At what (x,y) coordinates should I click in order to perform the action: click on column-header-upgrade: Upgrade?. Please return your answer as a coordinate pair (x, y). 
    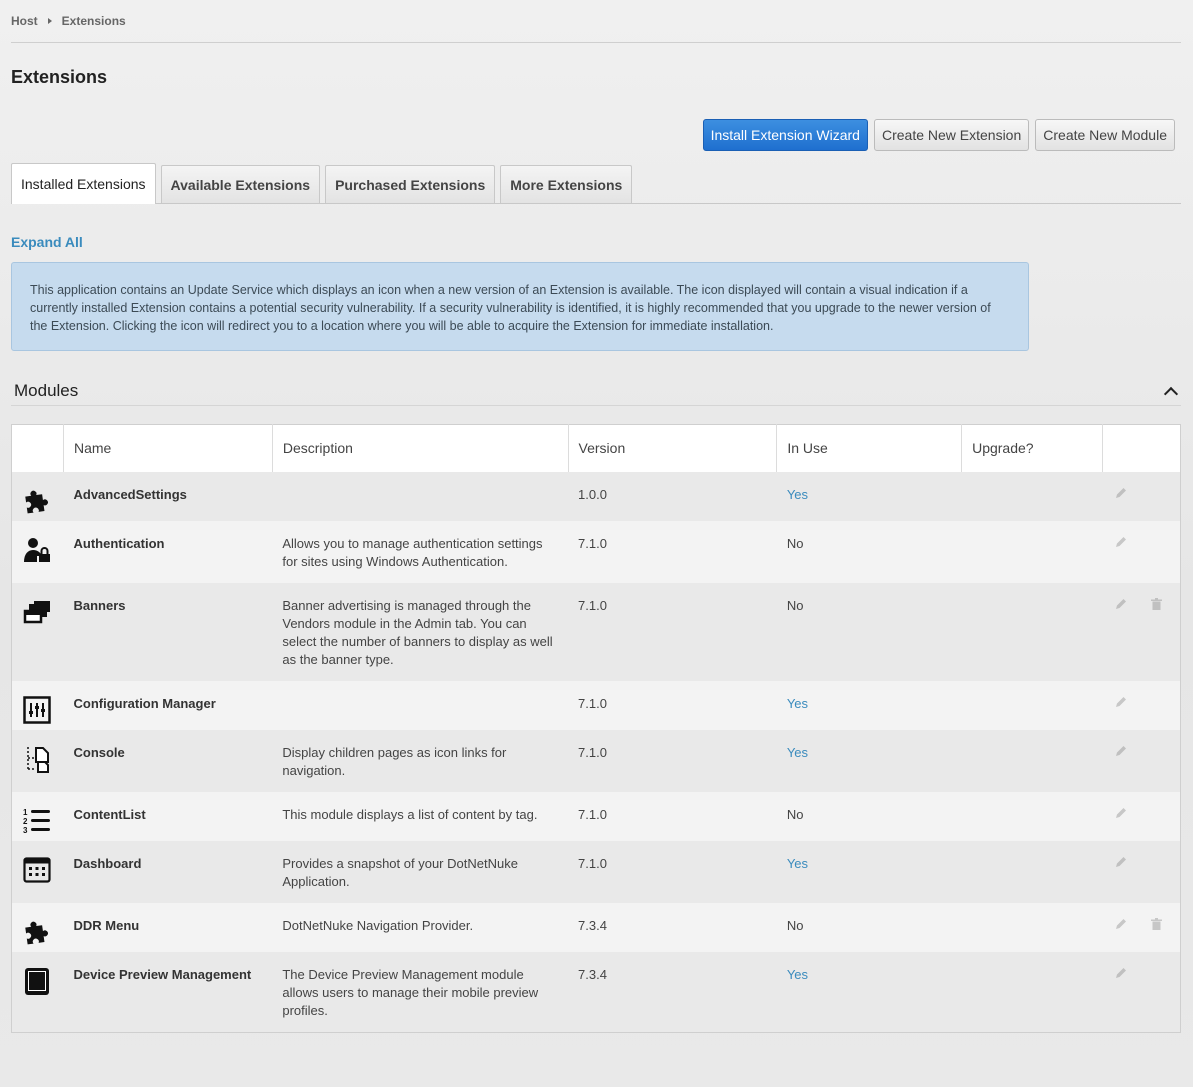
    Looking at the image, I should click on (1032, 448).